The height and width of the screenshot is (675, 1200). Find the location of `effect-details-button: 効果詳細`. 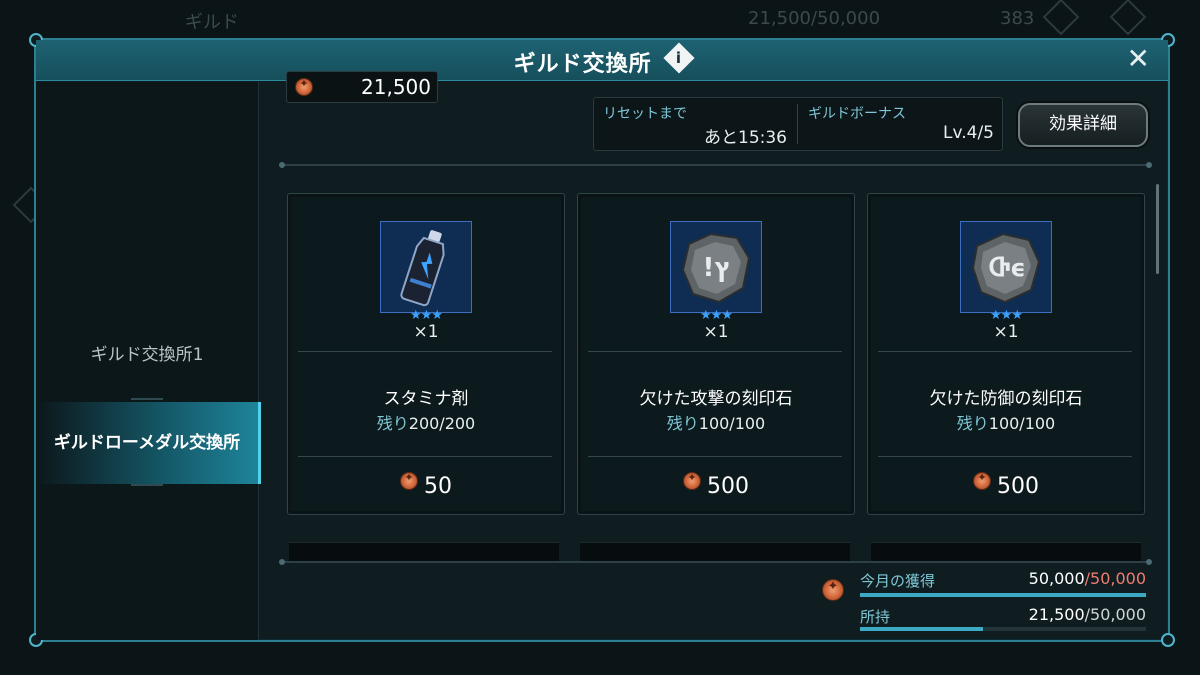

effect-details-button: 効果詳細 is located at coordinates (1083, 125).